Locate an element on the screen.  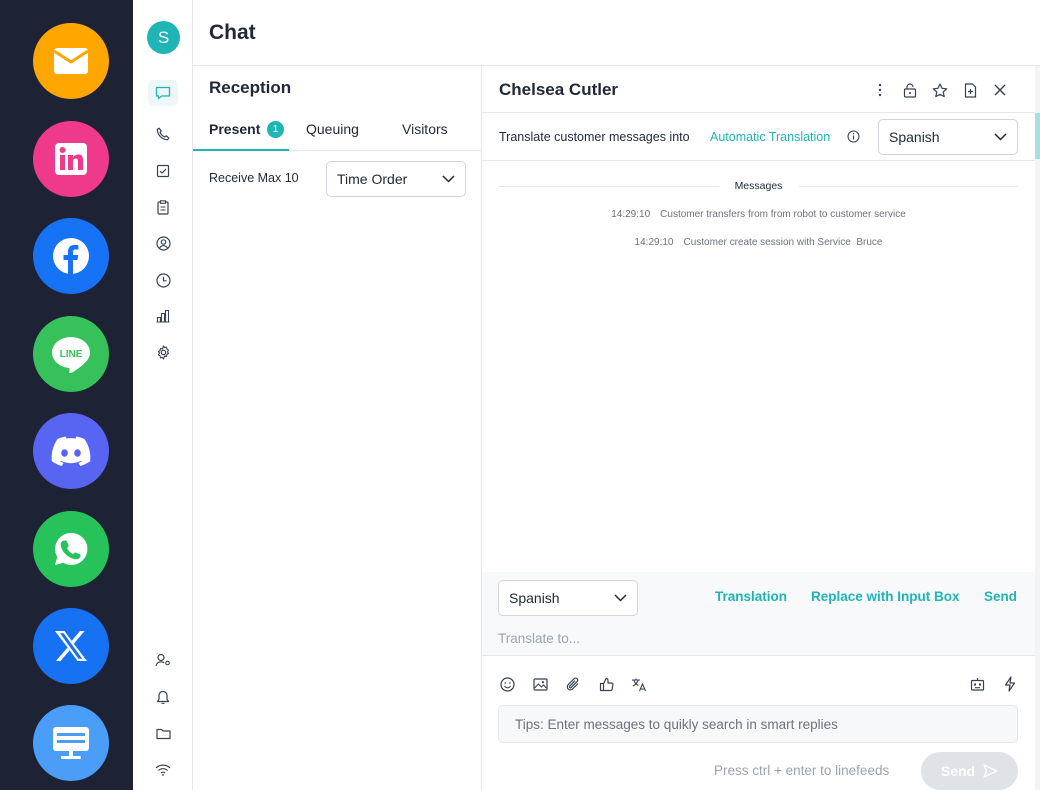
automatic-translation-link: Automatic Translation is located at coordinates (770, 137).